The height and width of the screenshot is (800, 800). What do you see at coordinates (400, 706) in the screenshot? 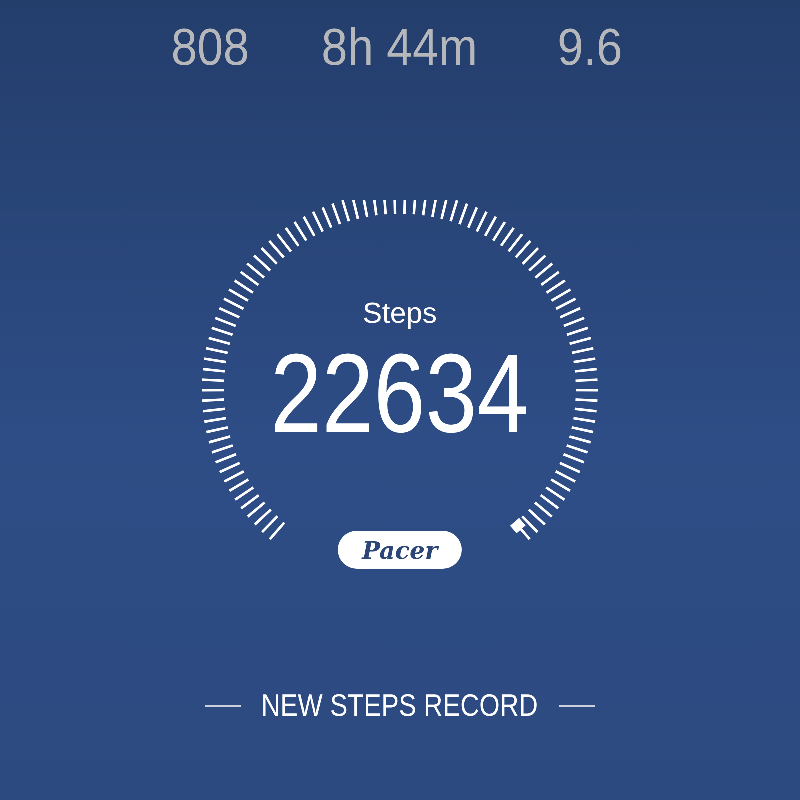
I see `record-title: NEW STEPS RECORD` at bounding box center [400, 706].